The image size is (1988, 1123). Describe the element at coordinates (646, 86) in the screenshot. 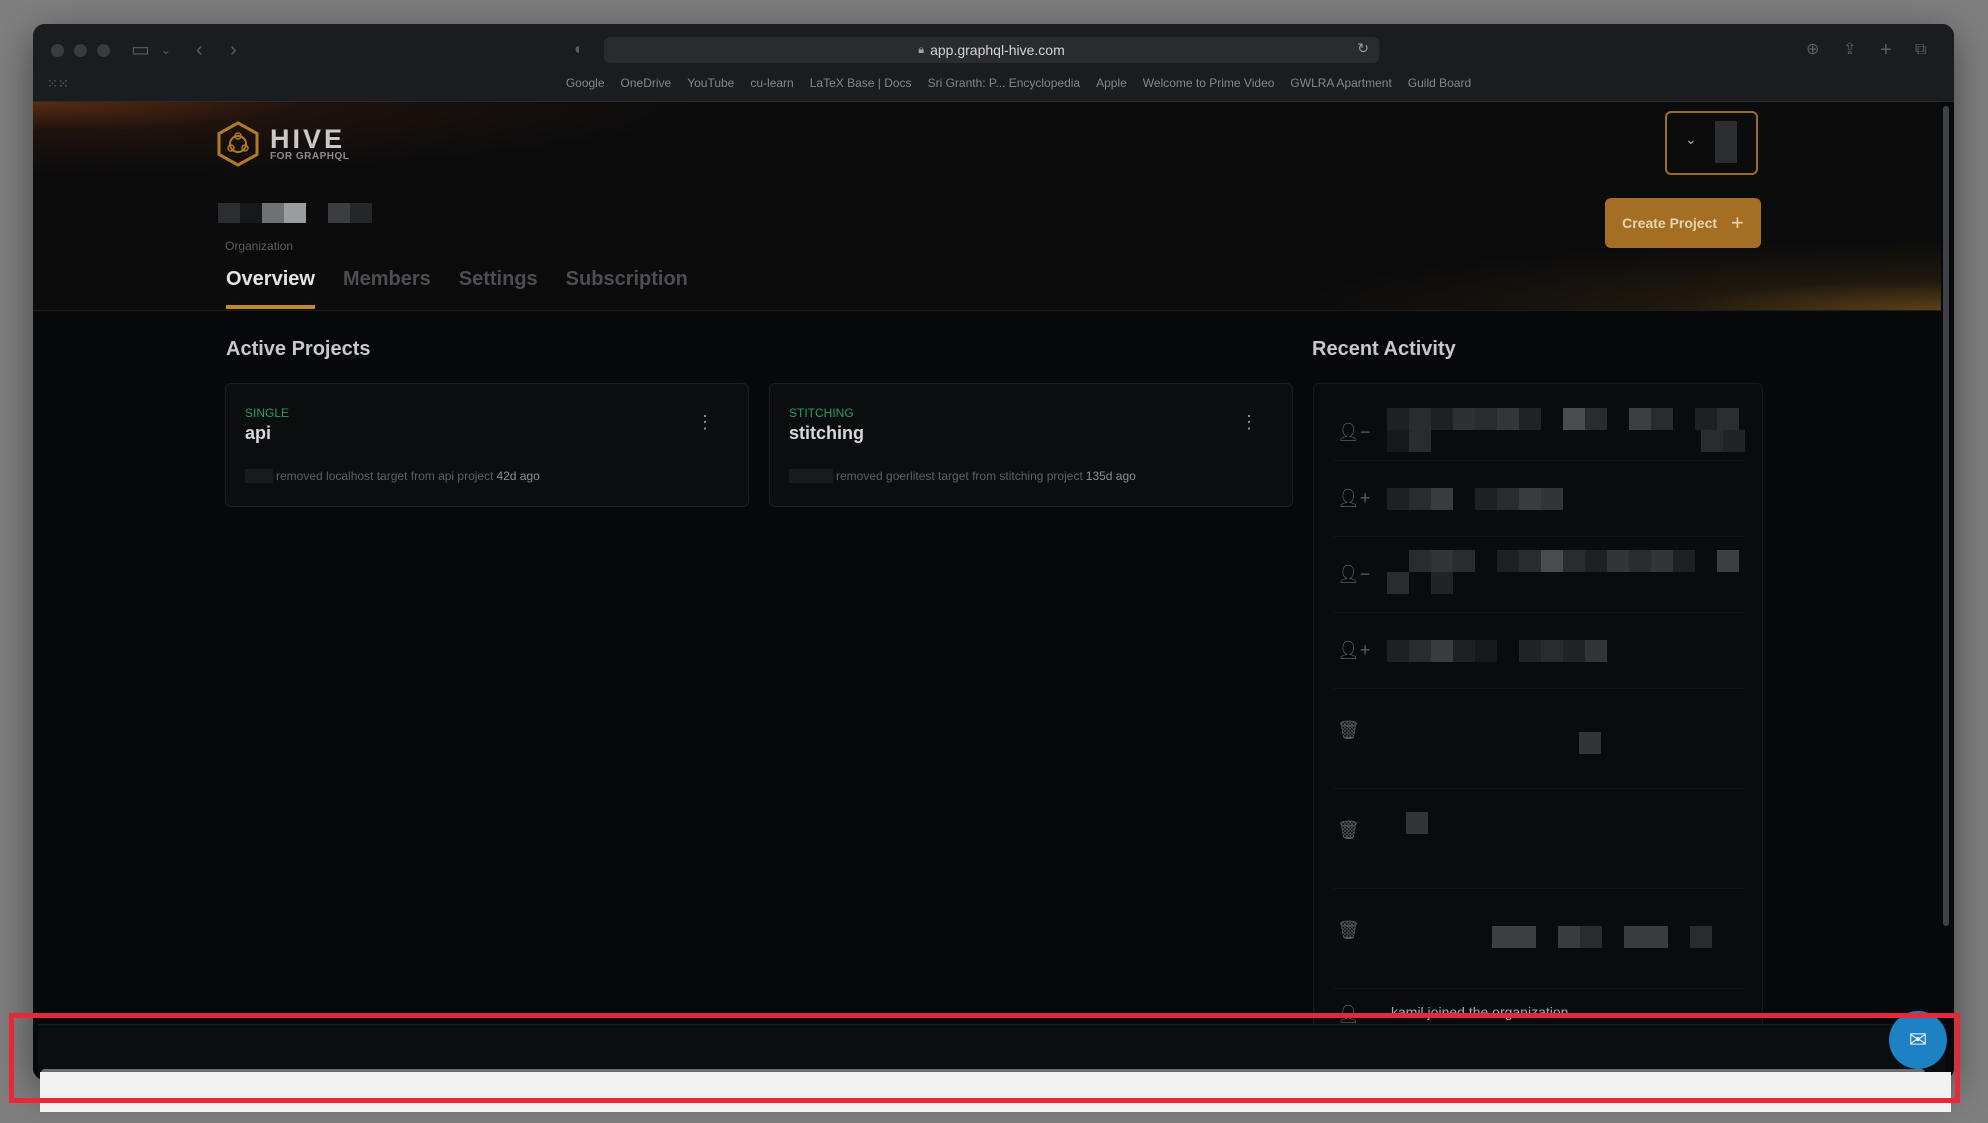

I see `bookmark-item: OneDrive` at that location.